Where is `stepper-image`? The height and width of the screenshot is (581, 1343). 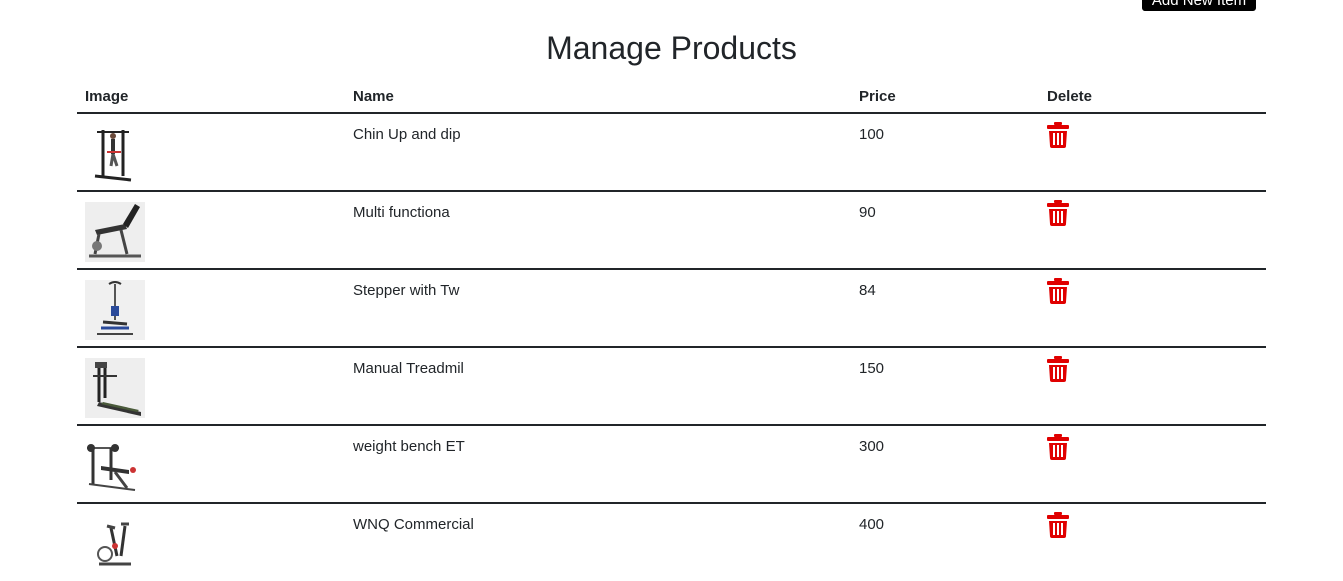 stepper-image is located at coordinates (115, 310).